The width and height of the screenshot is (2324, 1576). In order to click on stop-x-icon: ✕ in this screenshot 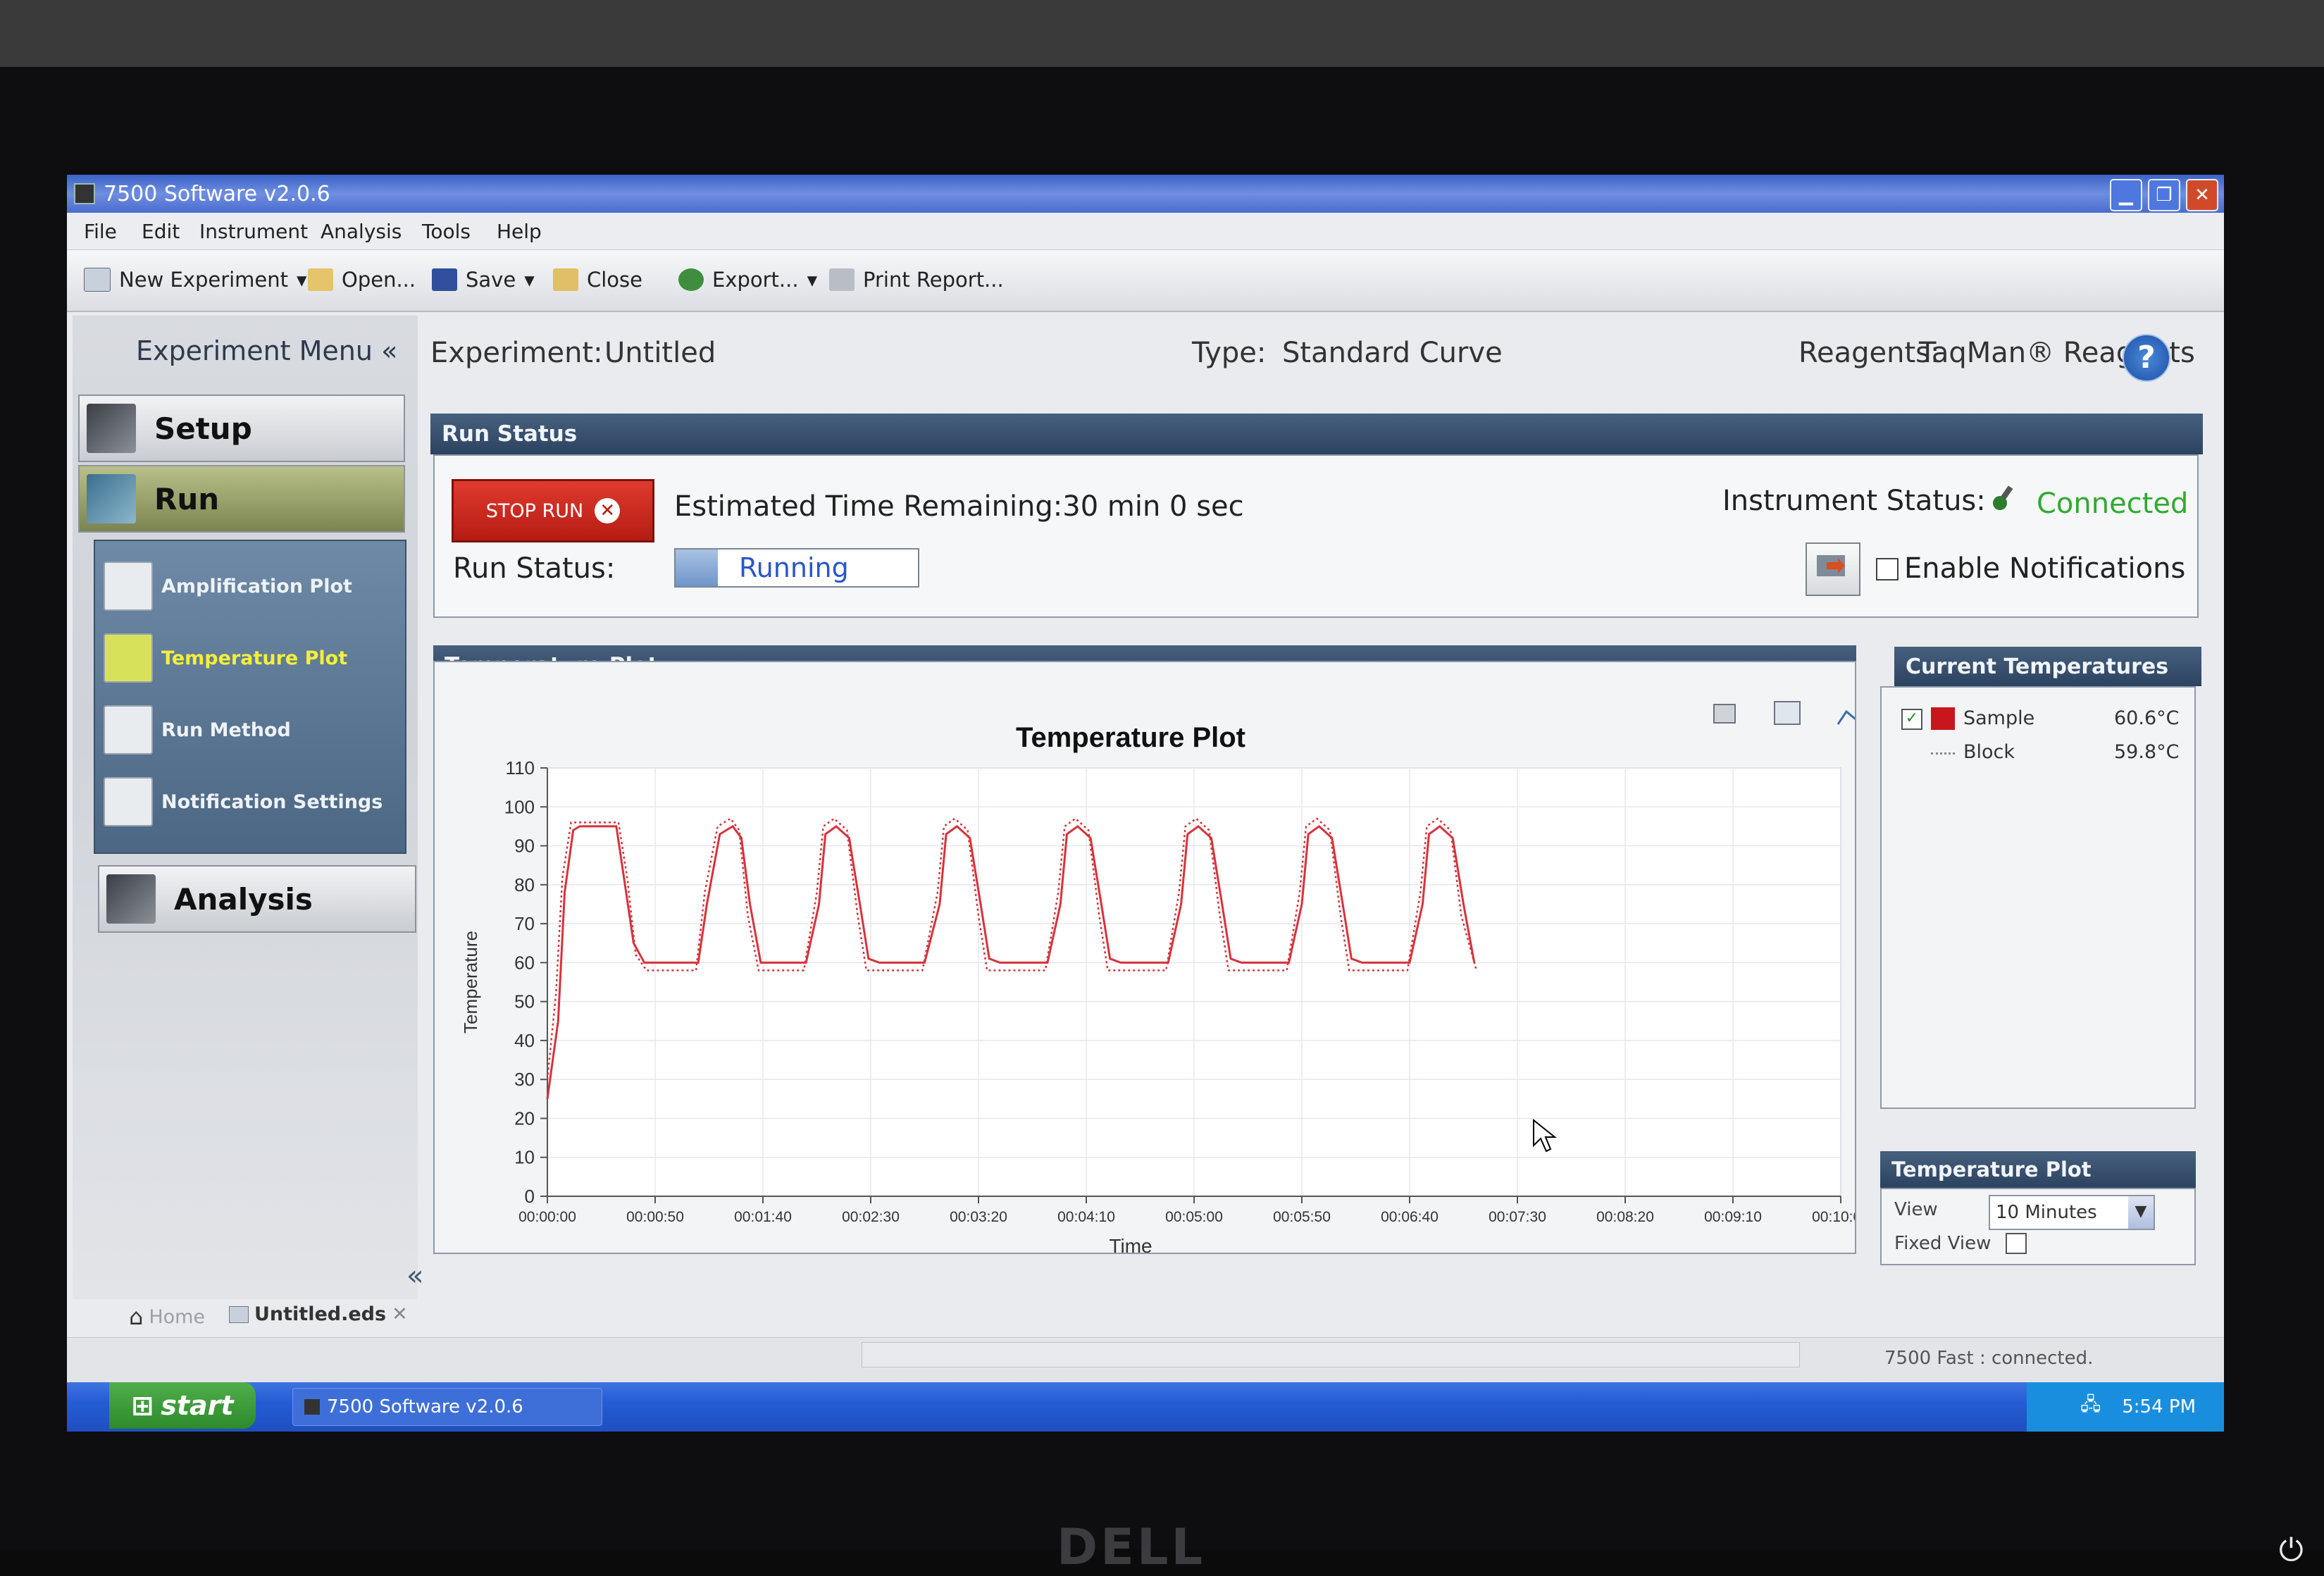, I will do `click(608, 511)`.